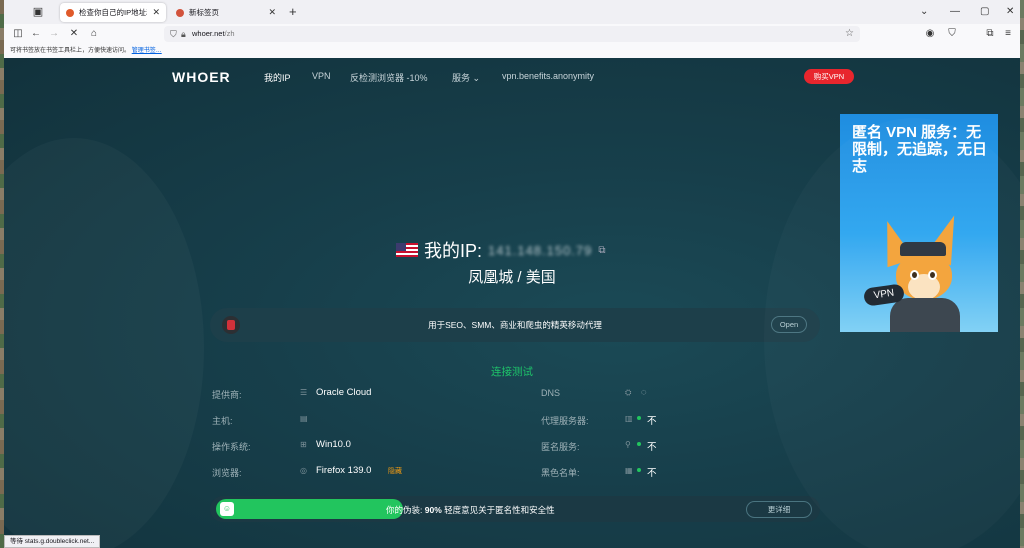 The width and height of the screenshot is (1024, 548). What do you see at coordinates (208, 33) in the screenshot?
I see `url-domain: whoer.net` at bounding box center [208, 33].